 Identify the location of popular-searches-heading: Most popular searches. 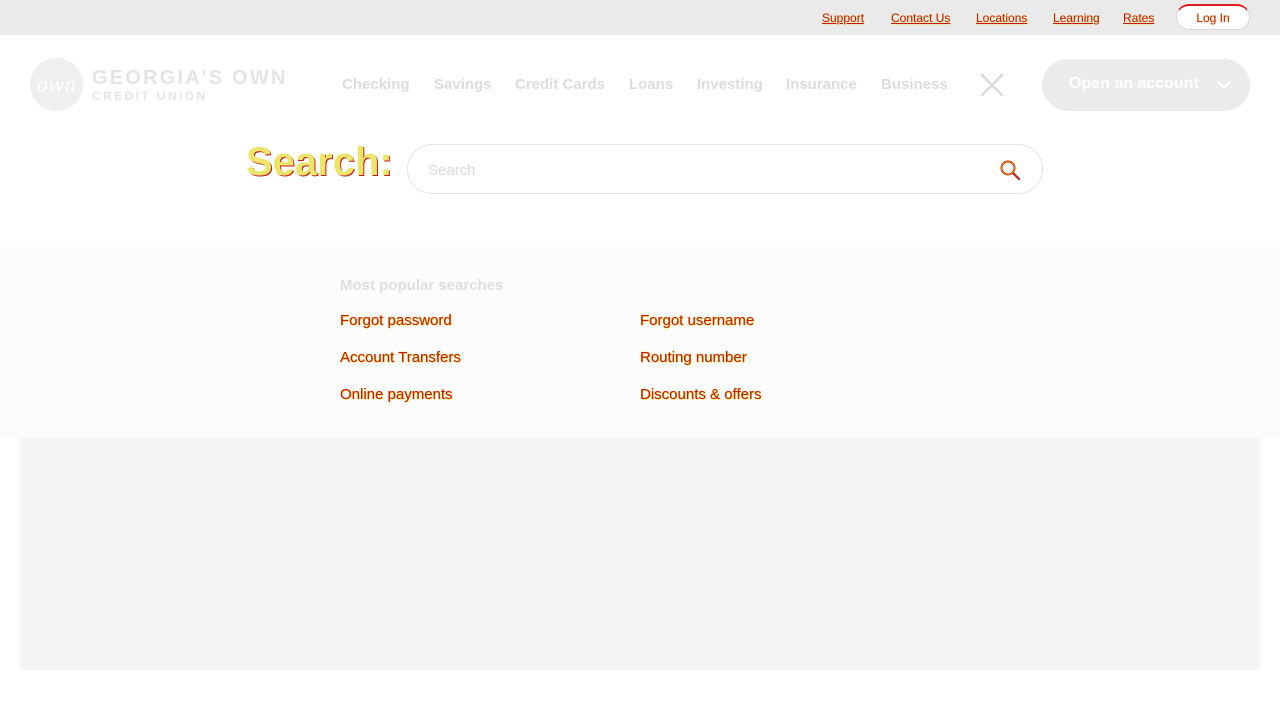
(422, 285).